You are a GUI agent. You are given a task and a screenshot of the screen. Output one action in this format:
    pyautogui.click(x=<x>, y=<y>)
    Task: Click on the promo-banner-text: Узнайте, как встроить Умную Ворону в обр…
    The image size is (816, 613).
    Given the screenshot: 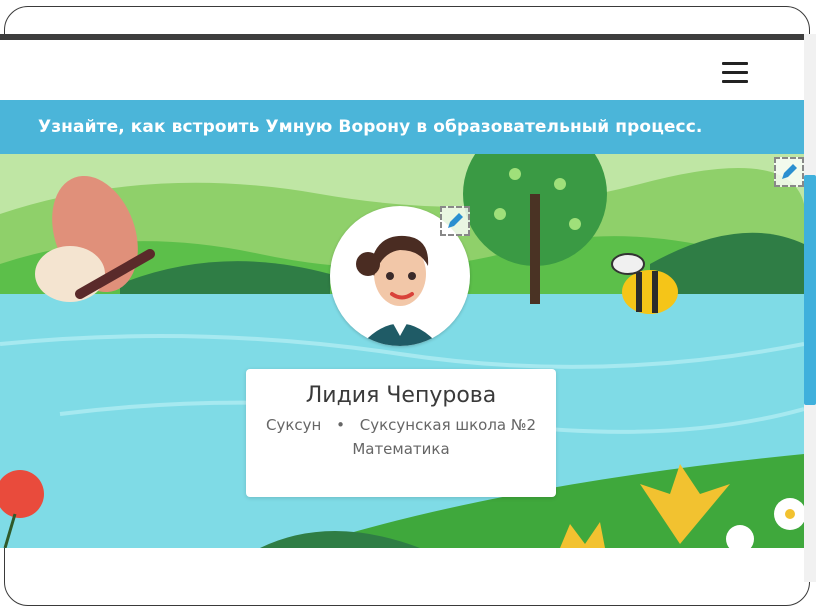 What is the action you would take?
    pyautogui.click(x=370, y=127)
    